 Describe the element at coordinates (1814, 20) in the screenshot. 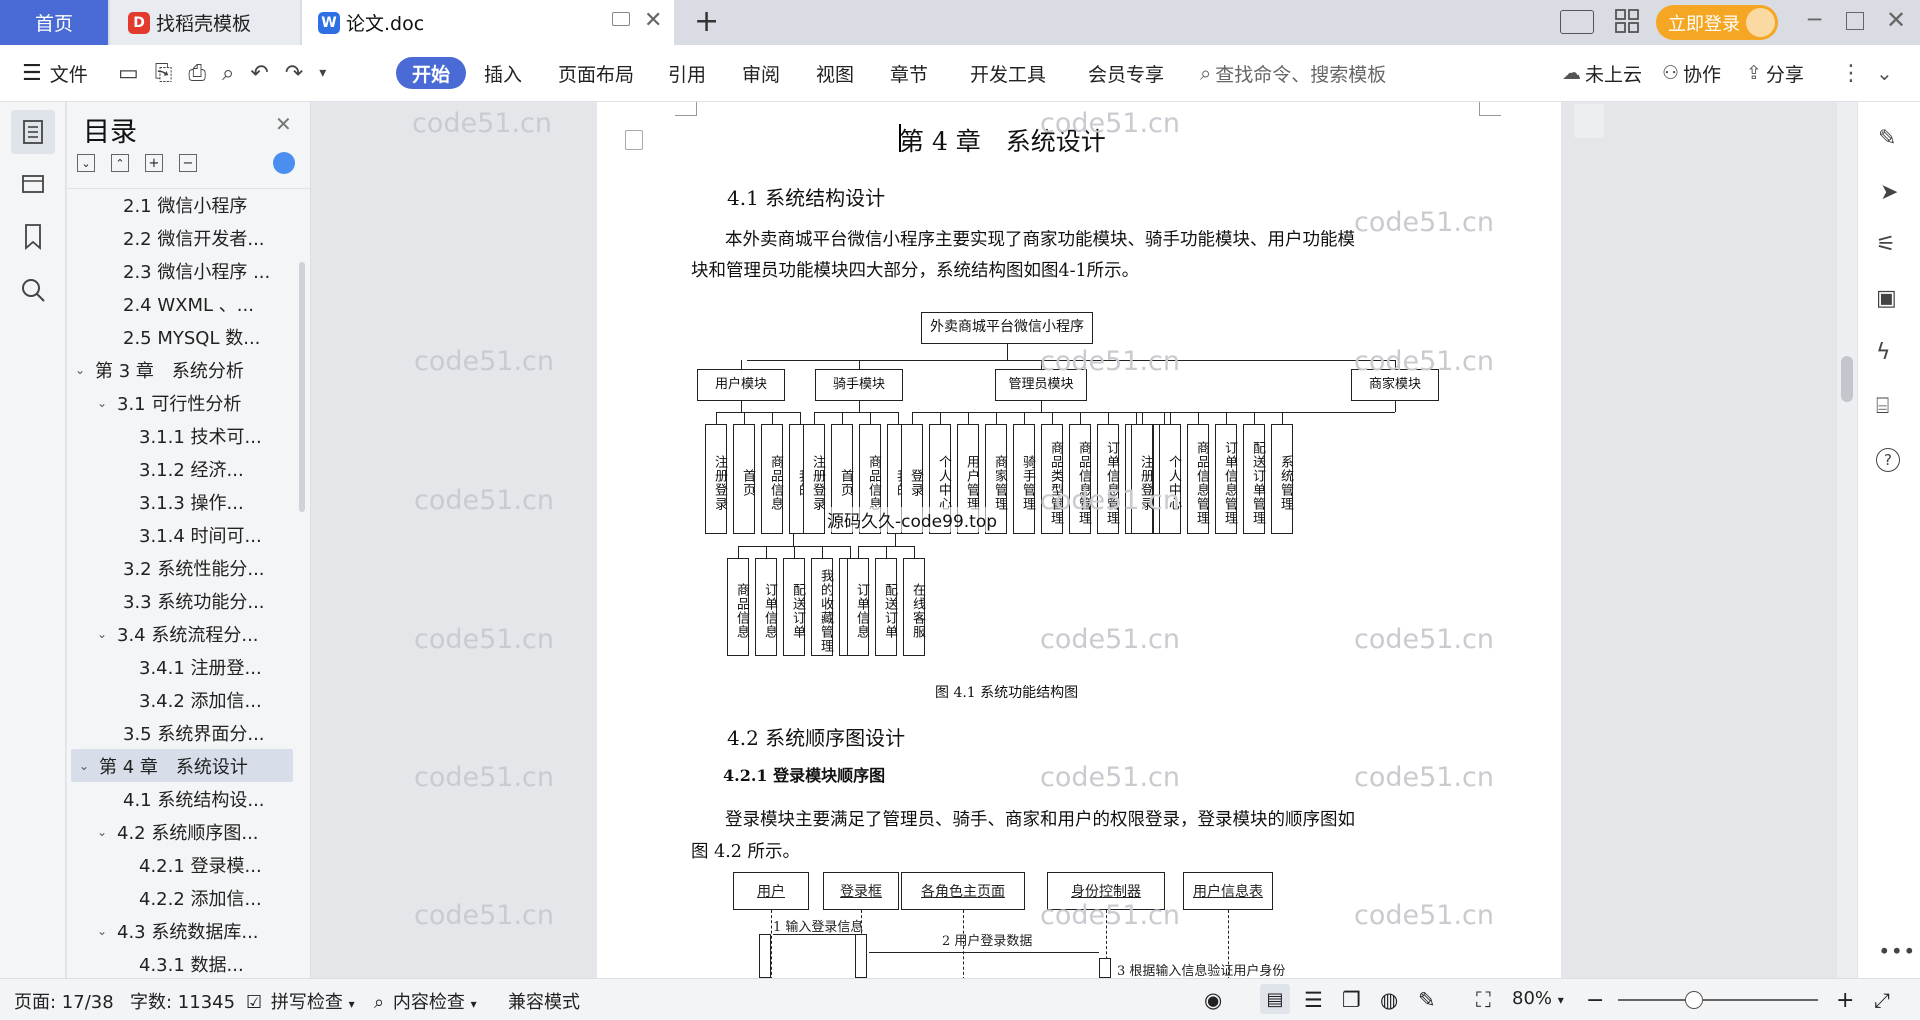

I see `minimize-icon: ─` at that location.